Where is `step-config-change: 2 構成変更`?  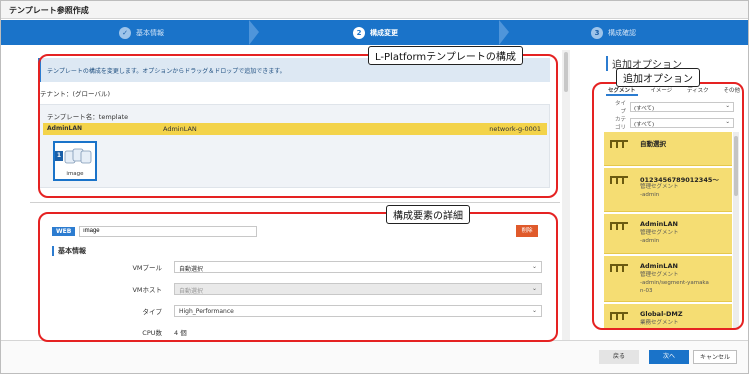
step-config-change: 2 構成変更 is located at coordinates (375, 32).